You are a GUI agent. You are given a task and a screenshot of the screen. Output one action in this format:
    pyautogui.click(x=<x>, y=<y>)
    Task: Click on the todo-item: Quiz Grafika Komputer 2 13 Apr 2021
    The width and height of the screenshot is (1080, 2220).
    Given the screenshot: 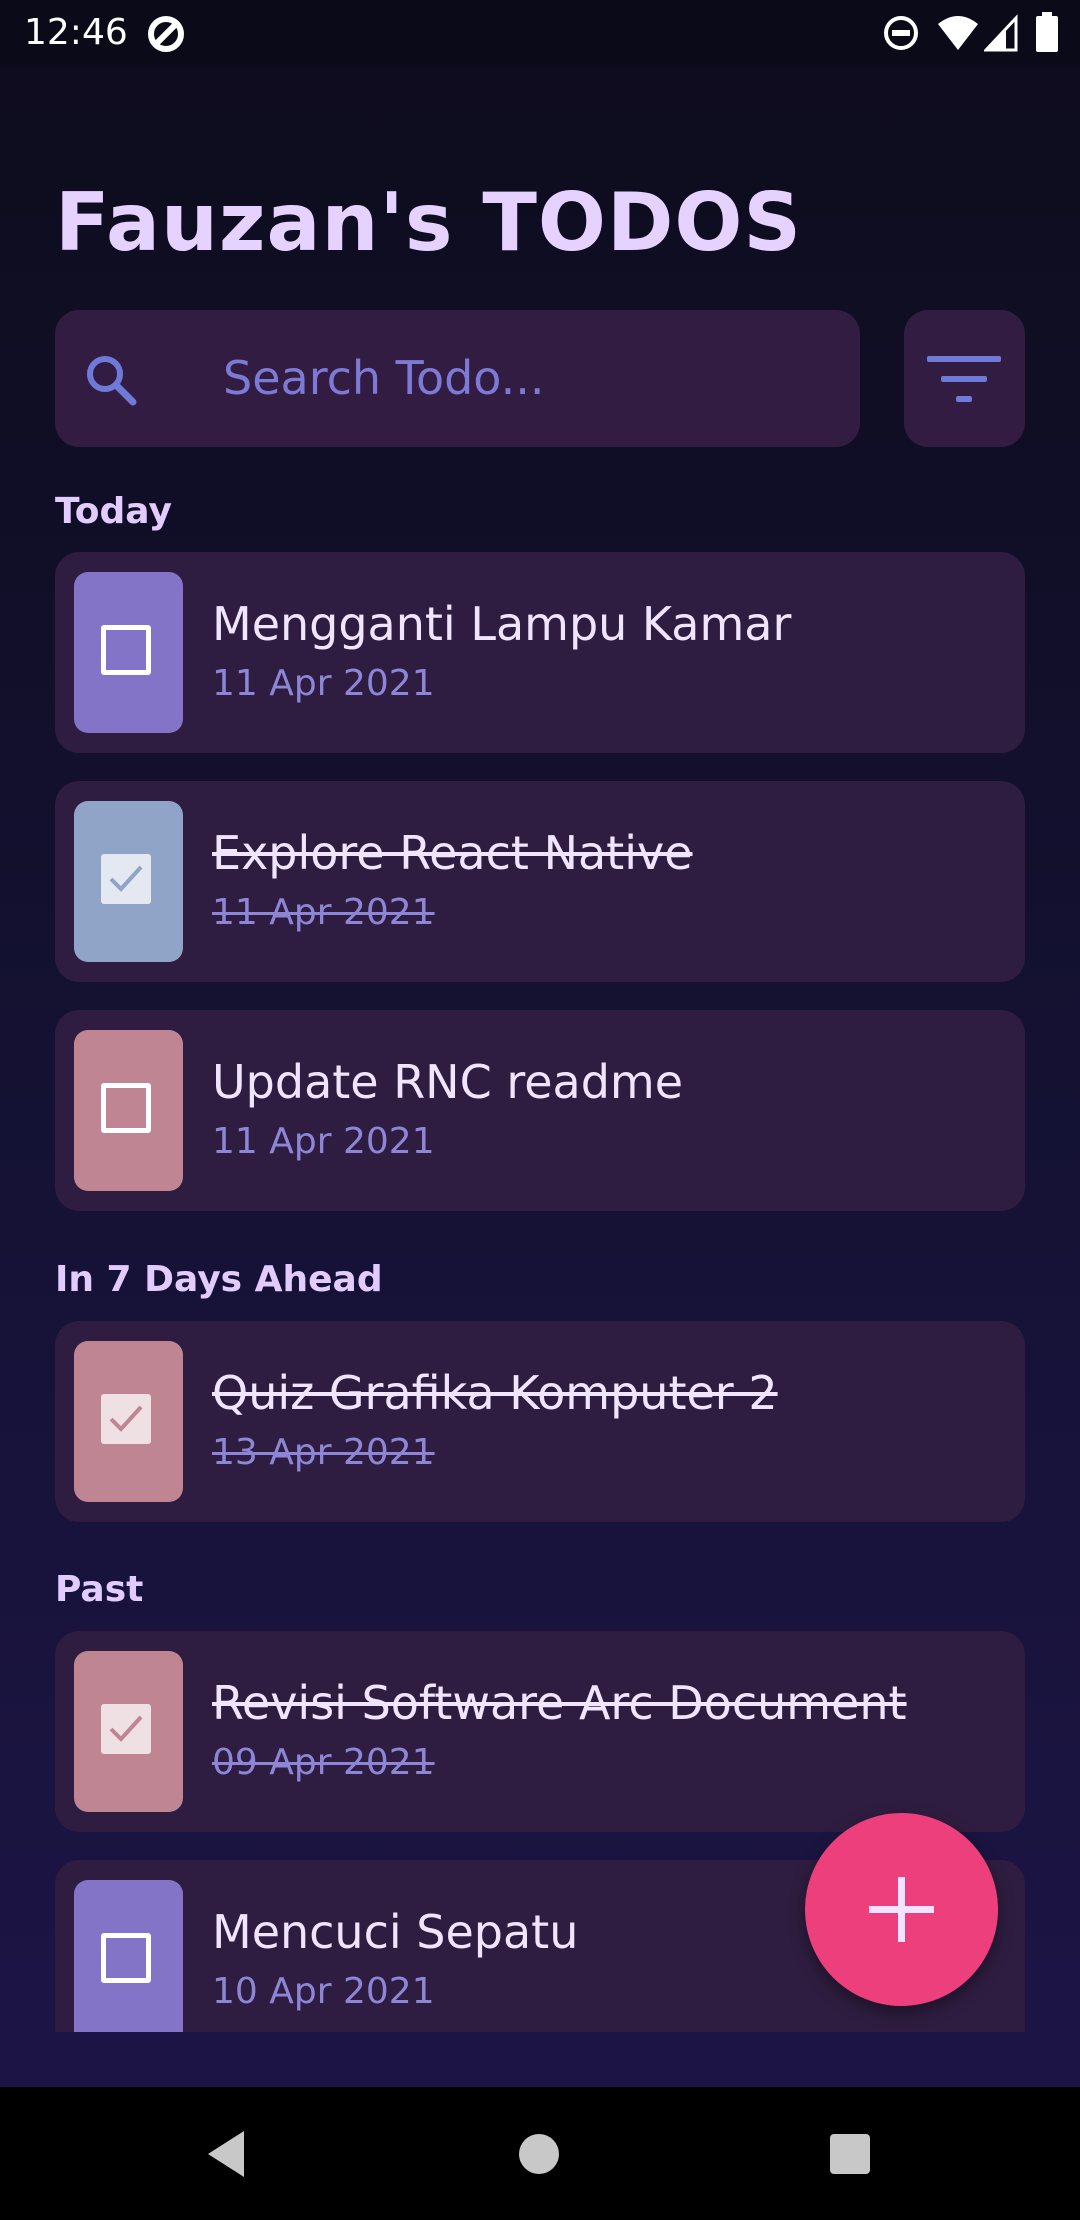 What is the action you would take?
    pyautogui.click(x=540, y=1421)
    